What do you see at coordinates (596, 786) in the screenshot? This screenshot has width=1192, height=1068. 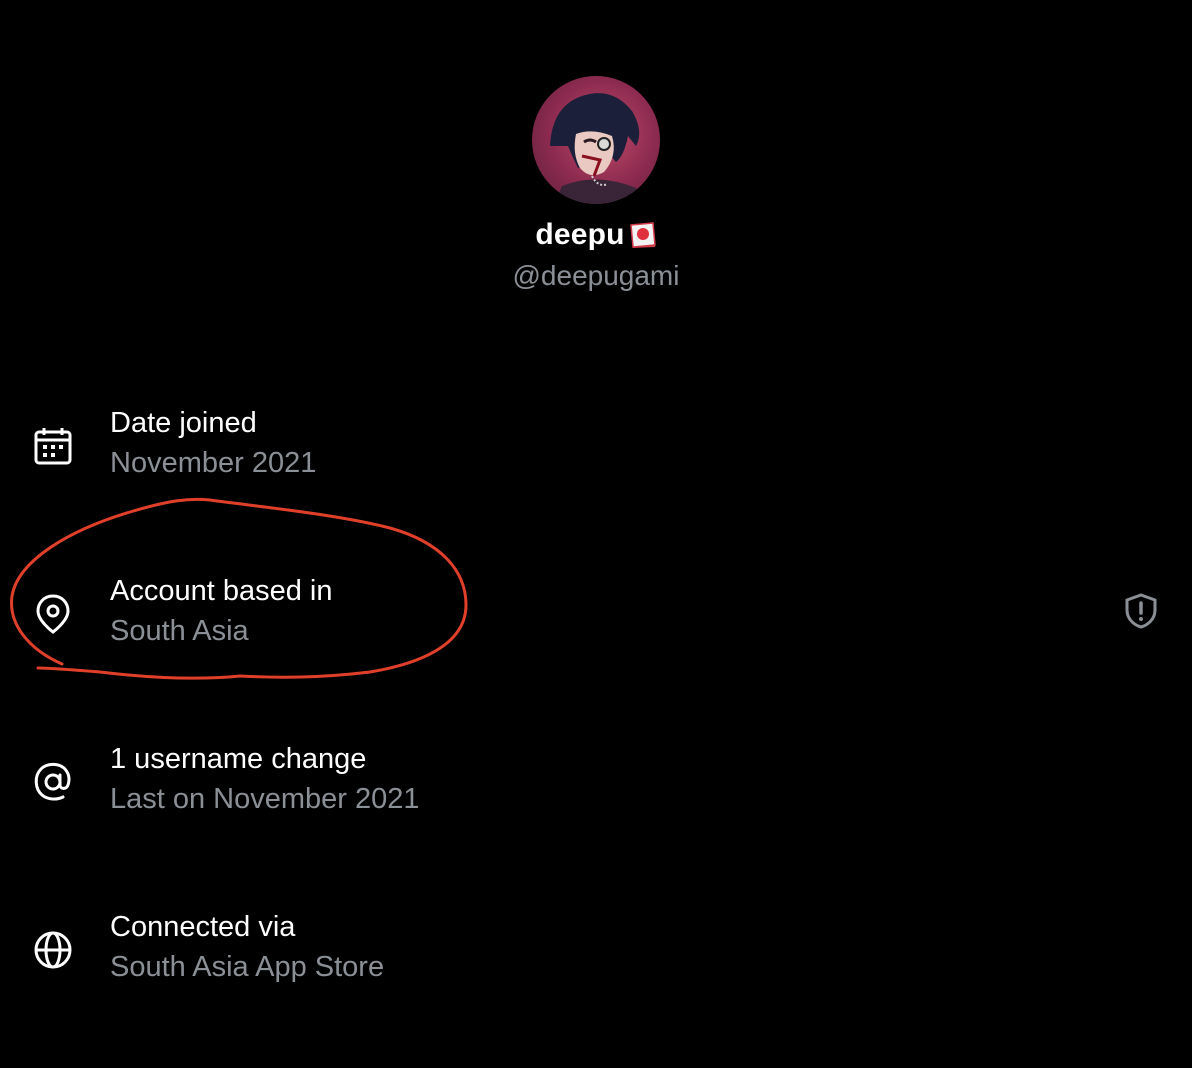 I see `detail-username-change: 1 username change Last on November 2021` at bounding box center [596, 786].